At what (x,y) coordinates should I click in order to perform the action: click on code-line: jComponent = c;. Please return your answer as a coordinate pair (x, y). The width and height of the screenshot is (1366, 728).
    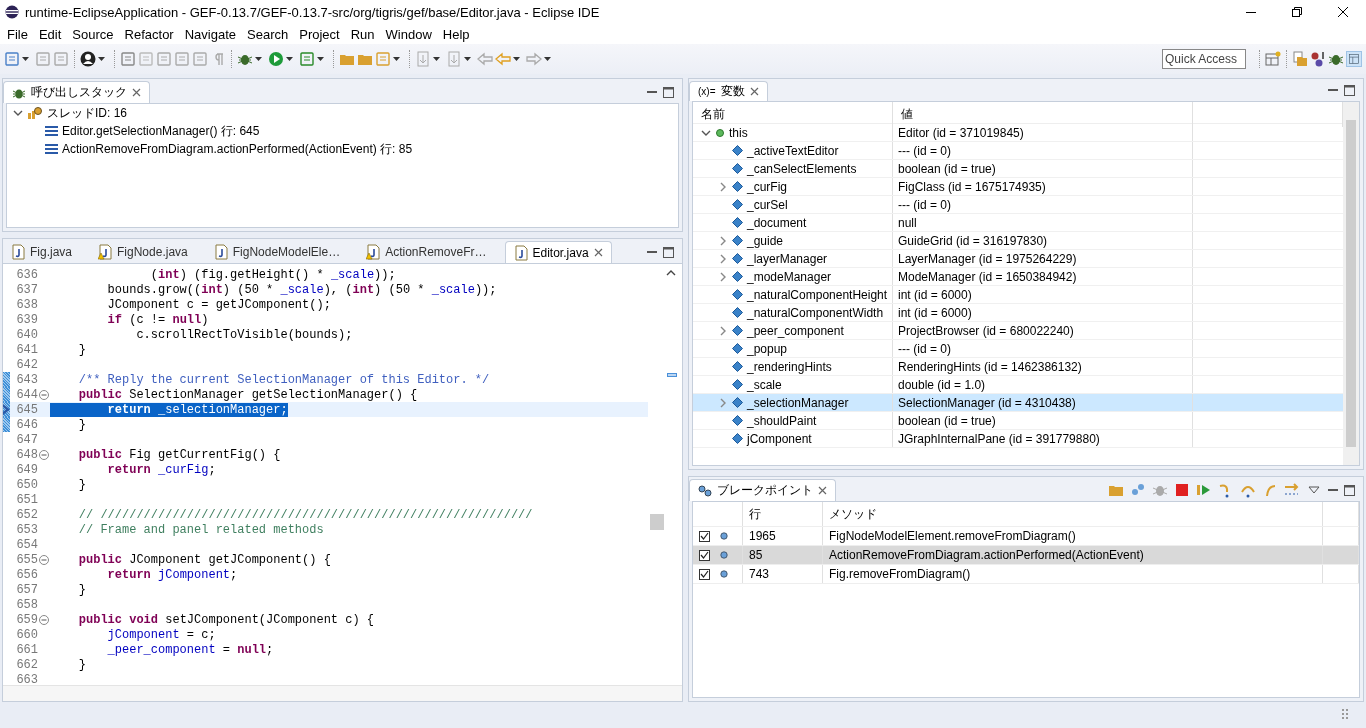
    Looking at the image, I should click on (161, 634).